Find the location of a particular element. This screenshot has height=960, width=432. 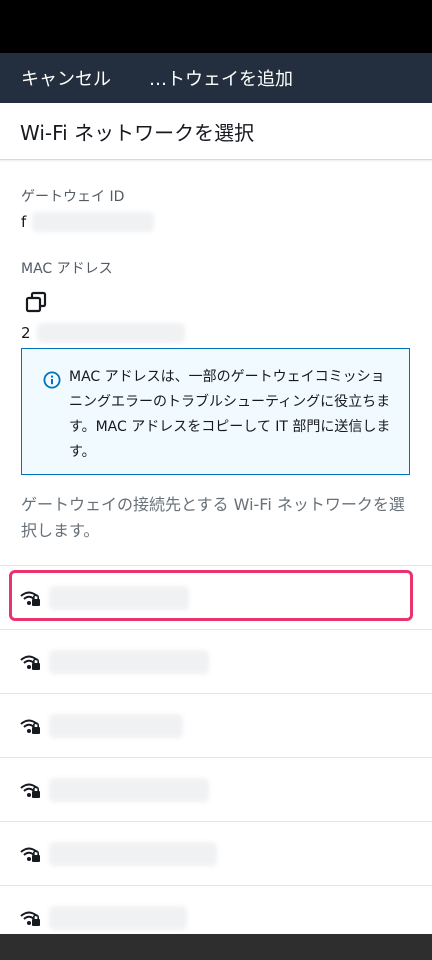

gateway-id-text: f is located at coordinates (24, 222).